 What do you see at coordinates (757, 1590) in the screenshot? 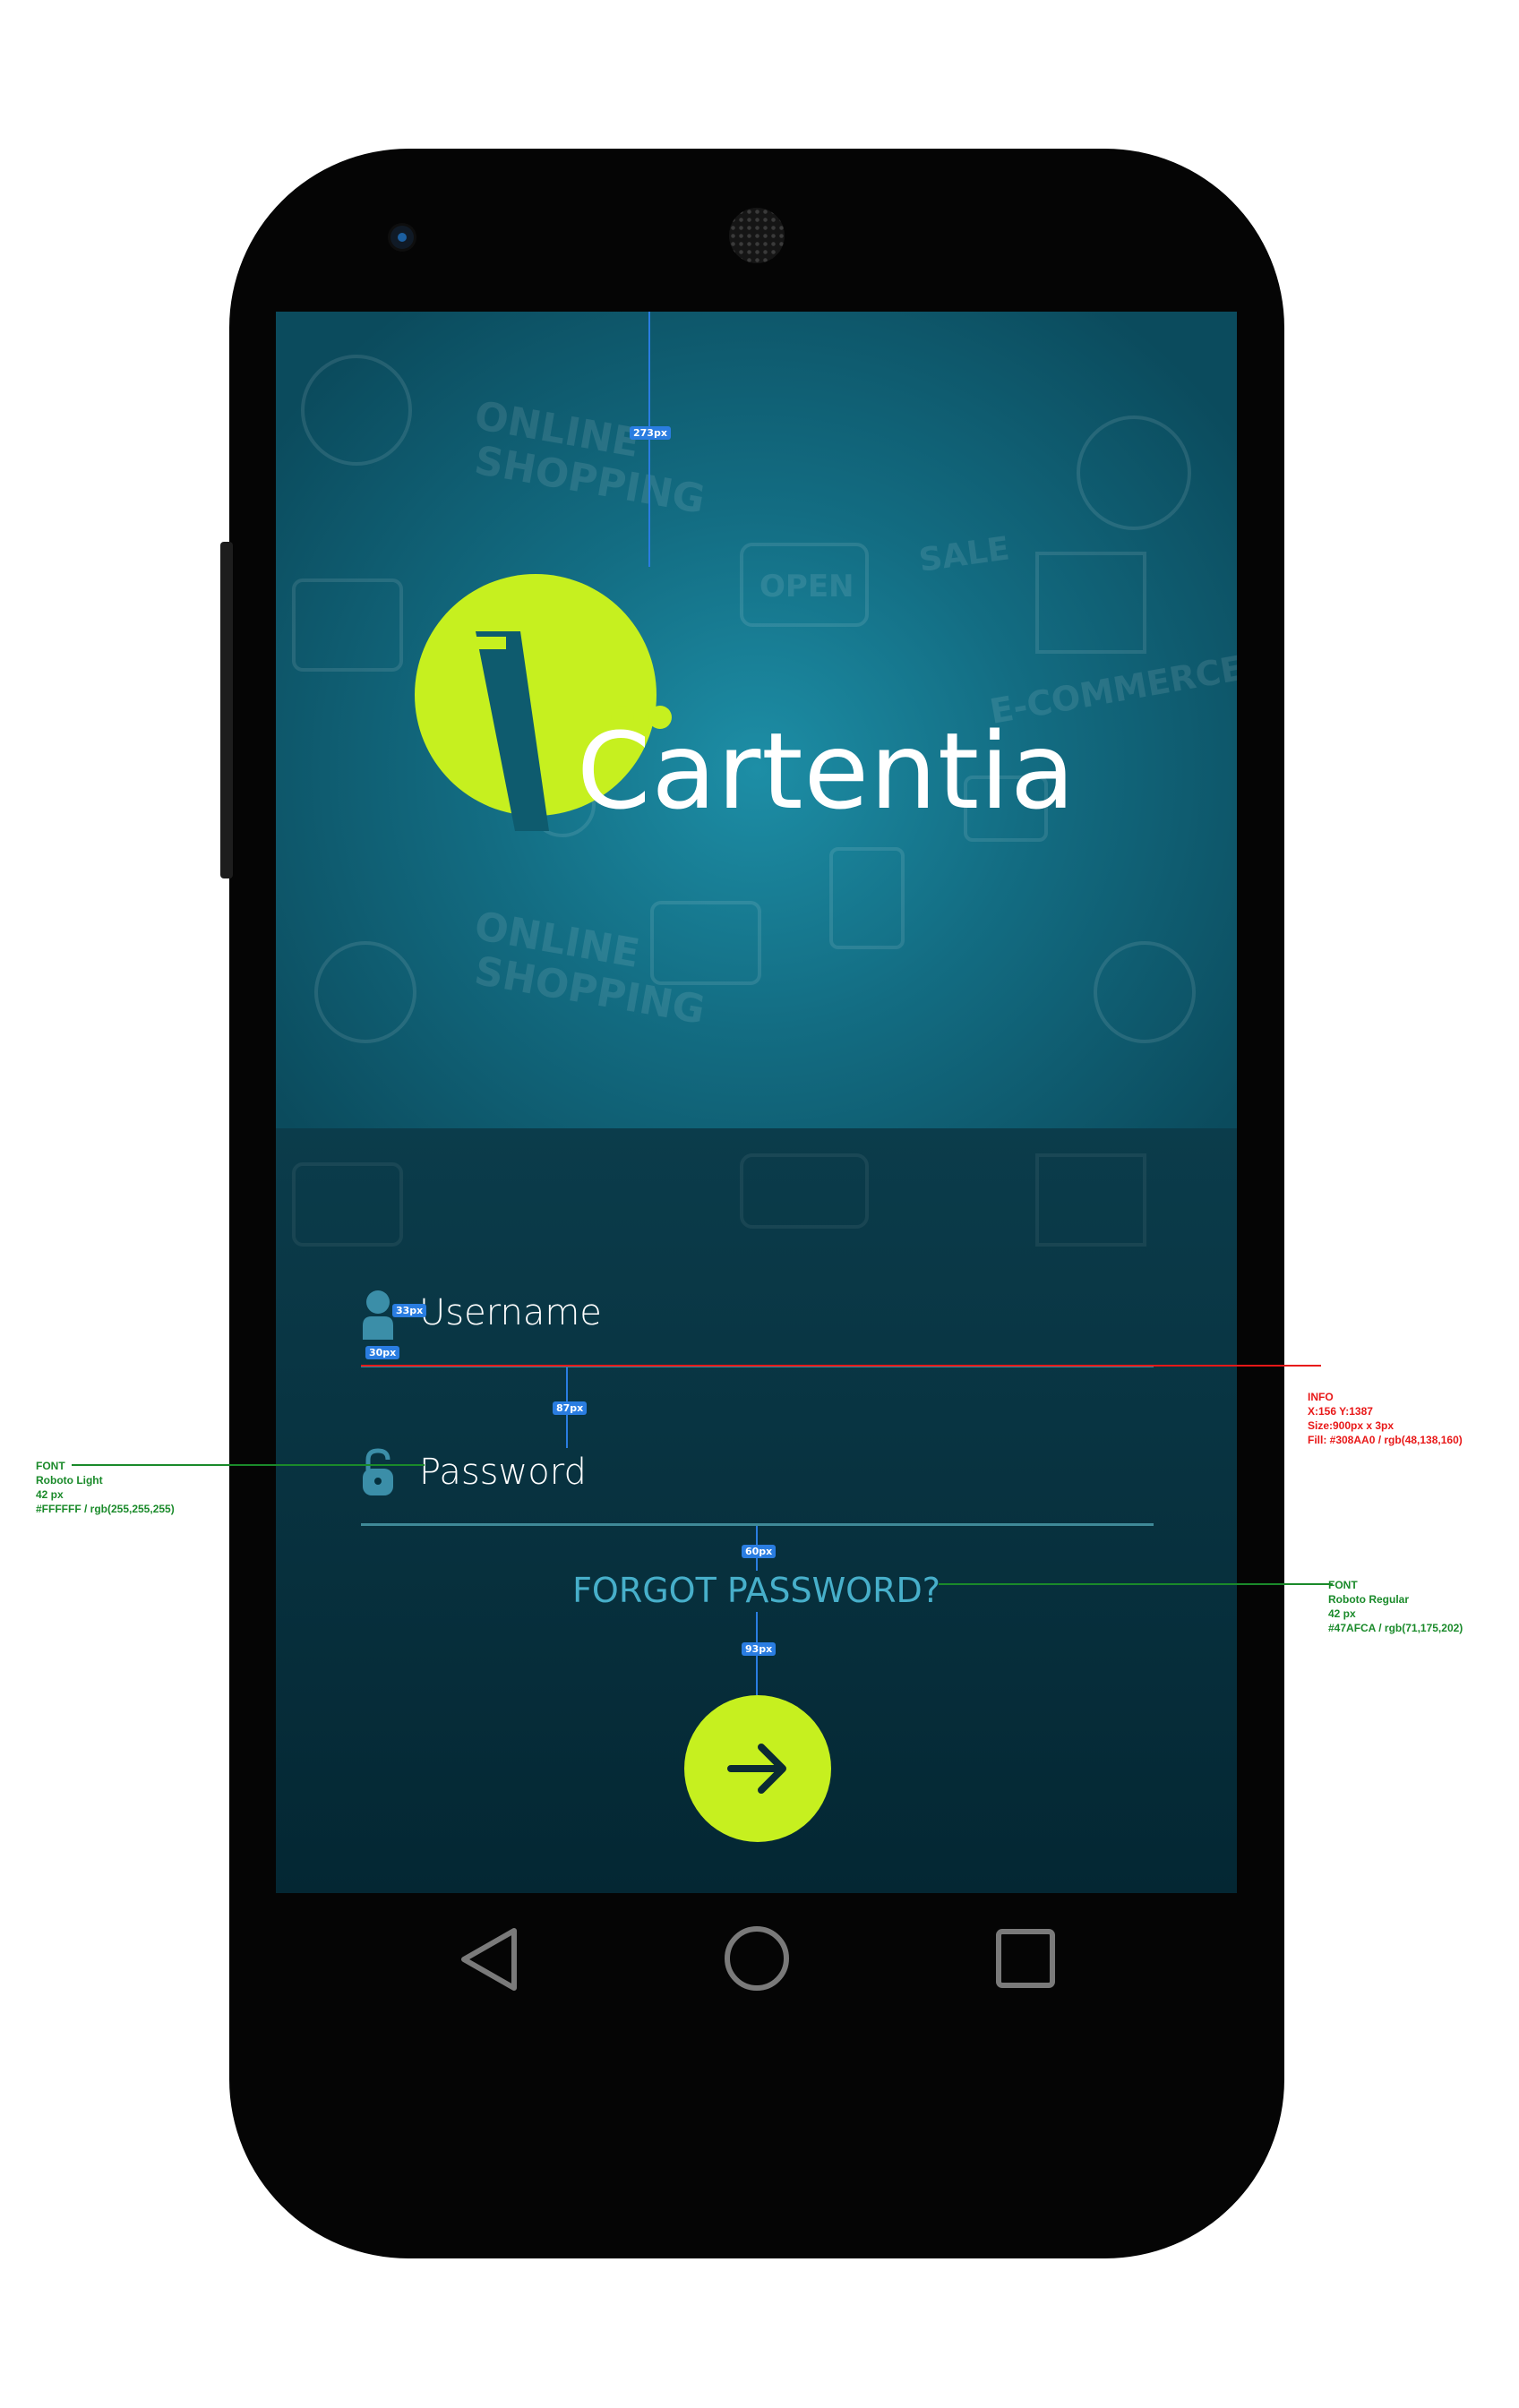
I see `forgot-password-link: FORGOT PASSWORD?` at bounding box center [757, 1590].